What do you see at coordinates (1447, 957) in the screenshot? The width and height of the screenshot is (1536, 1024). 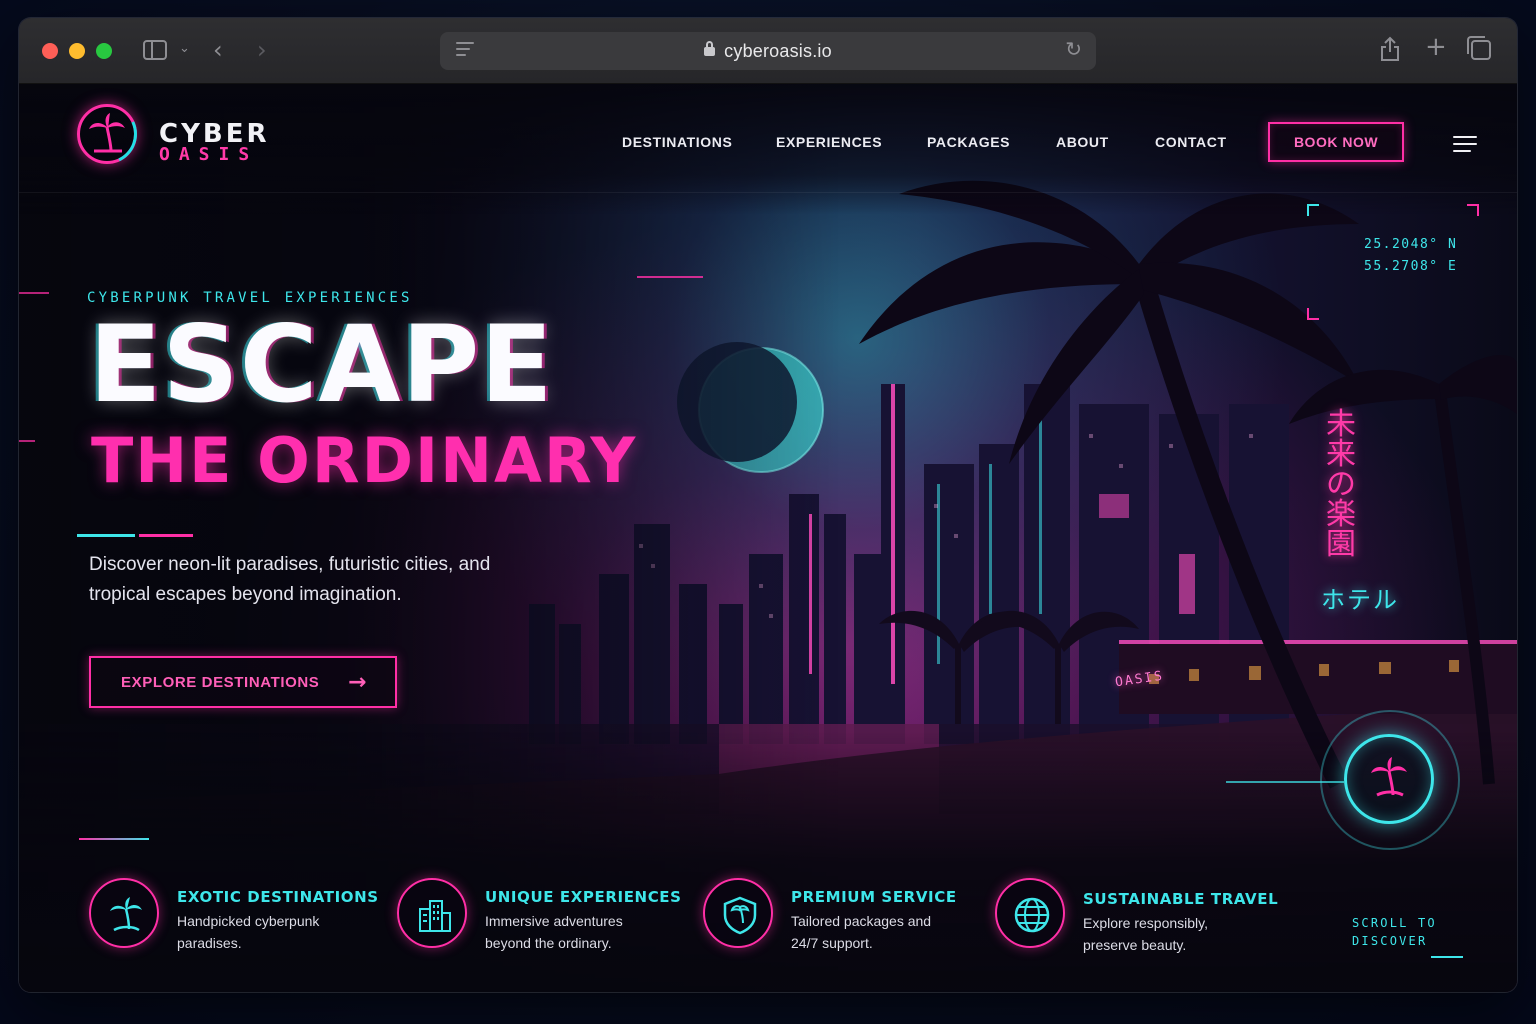 I see `scroll-indicator` at bounding box center [1447, 957].